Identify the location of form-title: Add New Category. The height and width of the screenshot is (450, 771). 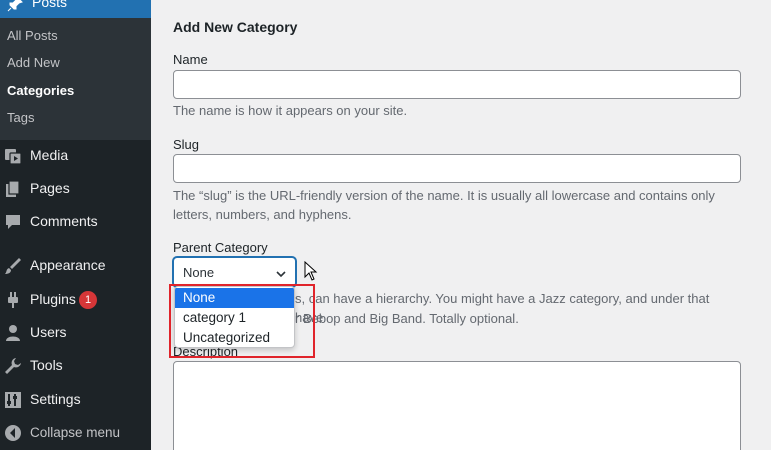
(235, 27).